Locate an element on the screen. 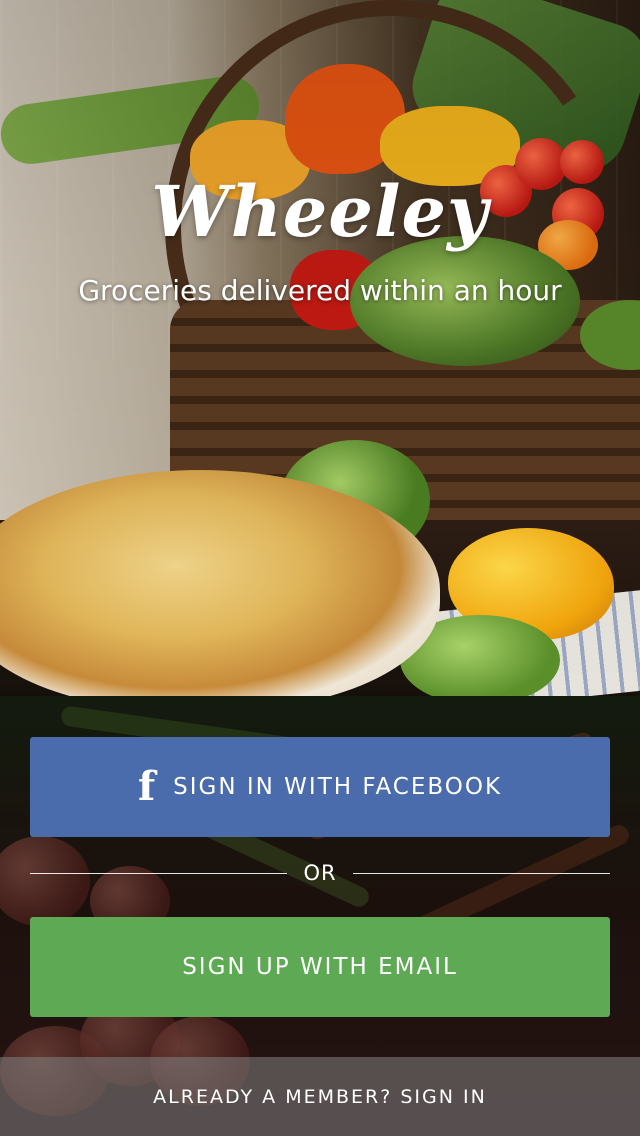 The image size is (640, 1136). member-signin-label: ALREADY A MEMBER? SIGN IN is located at coordinates (320, 1096).